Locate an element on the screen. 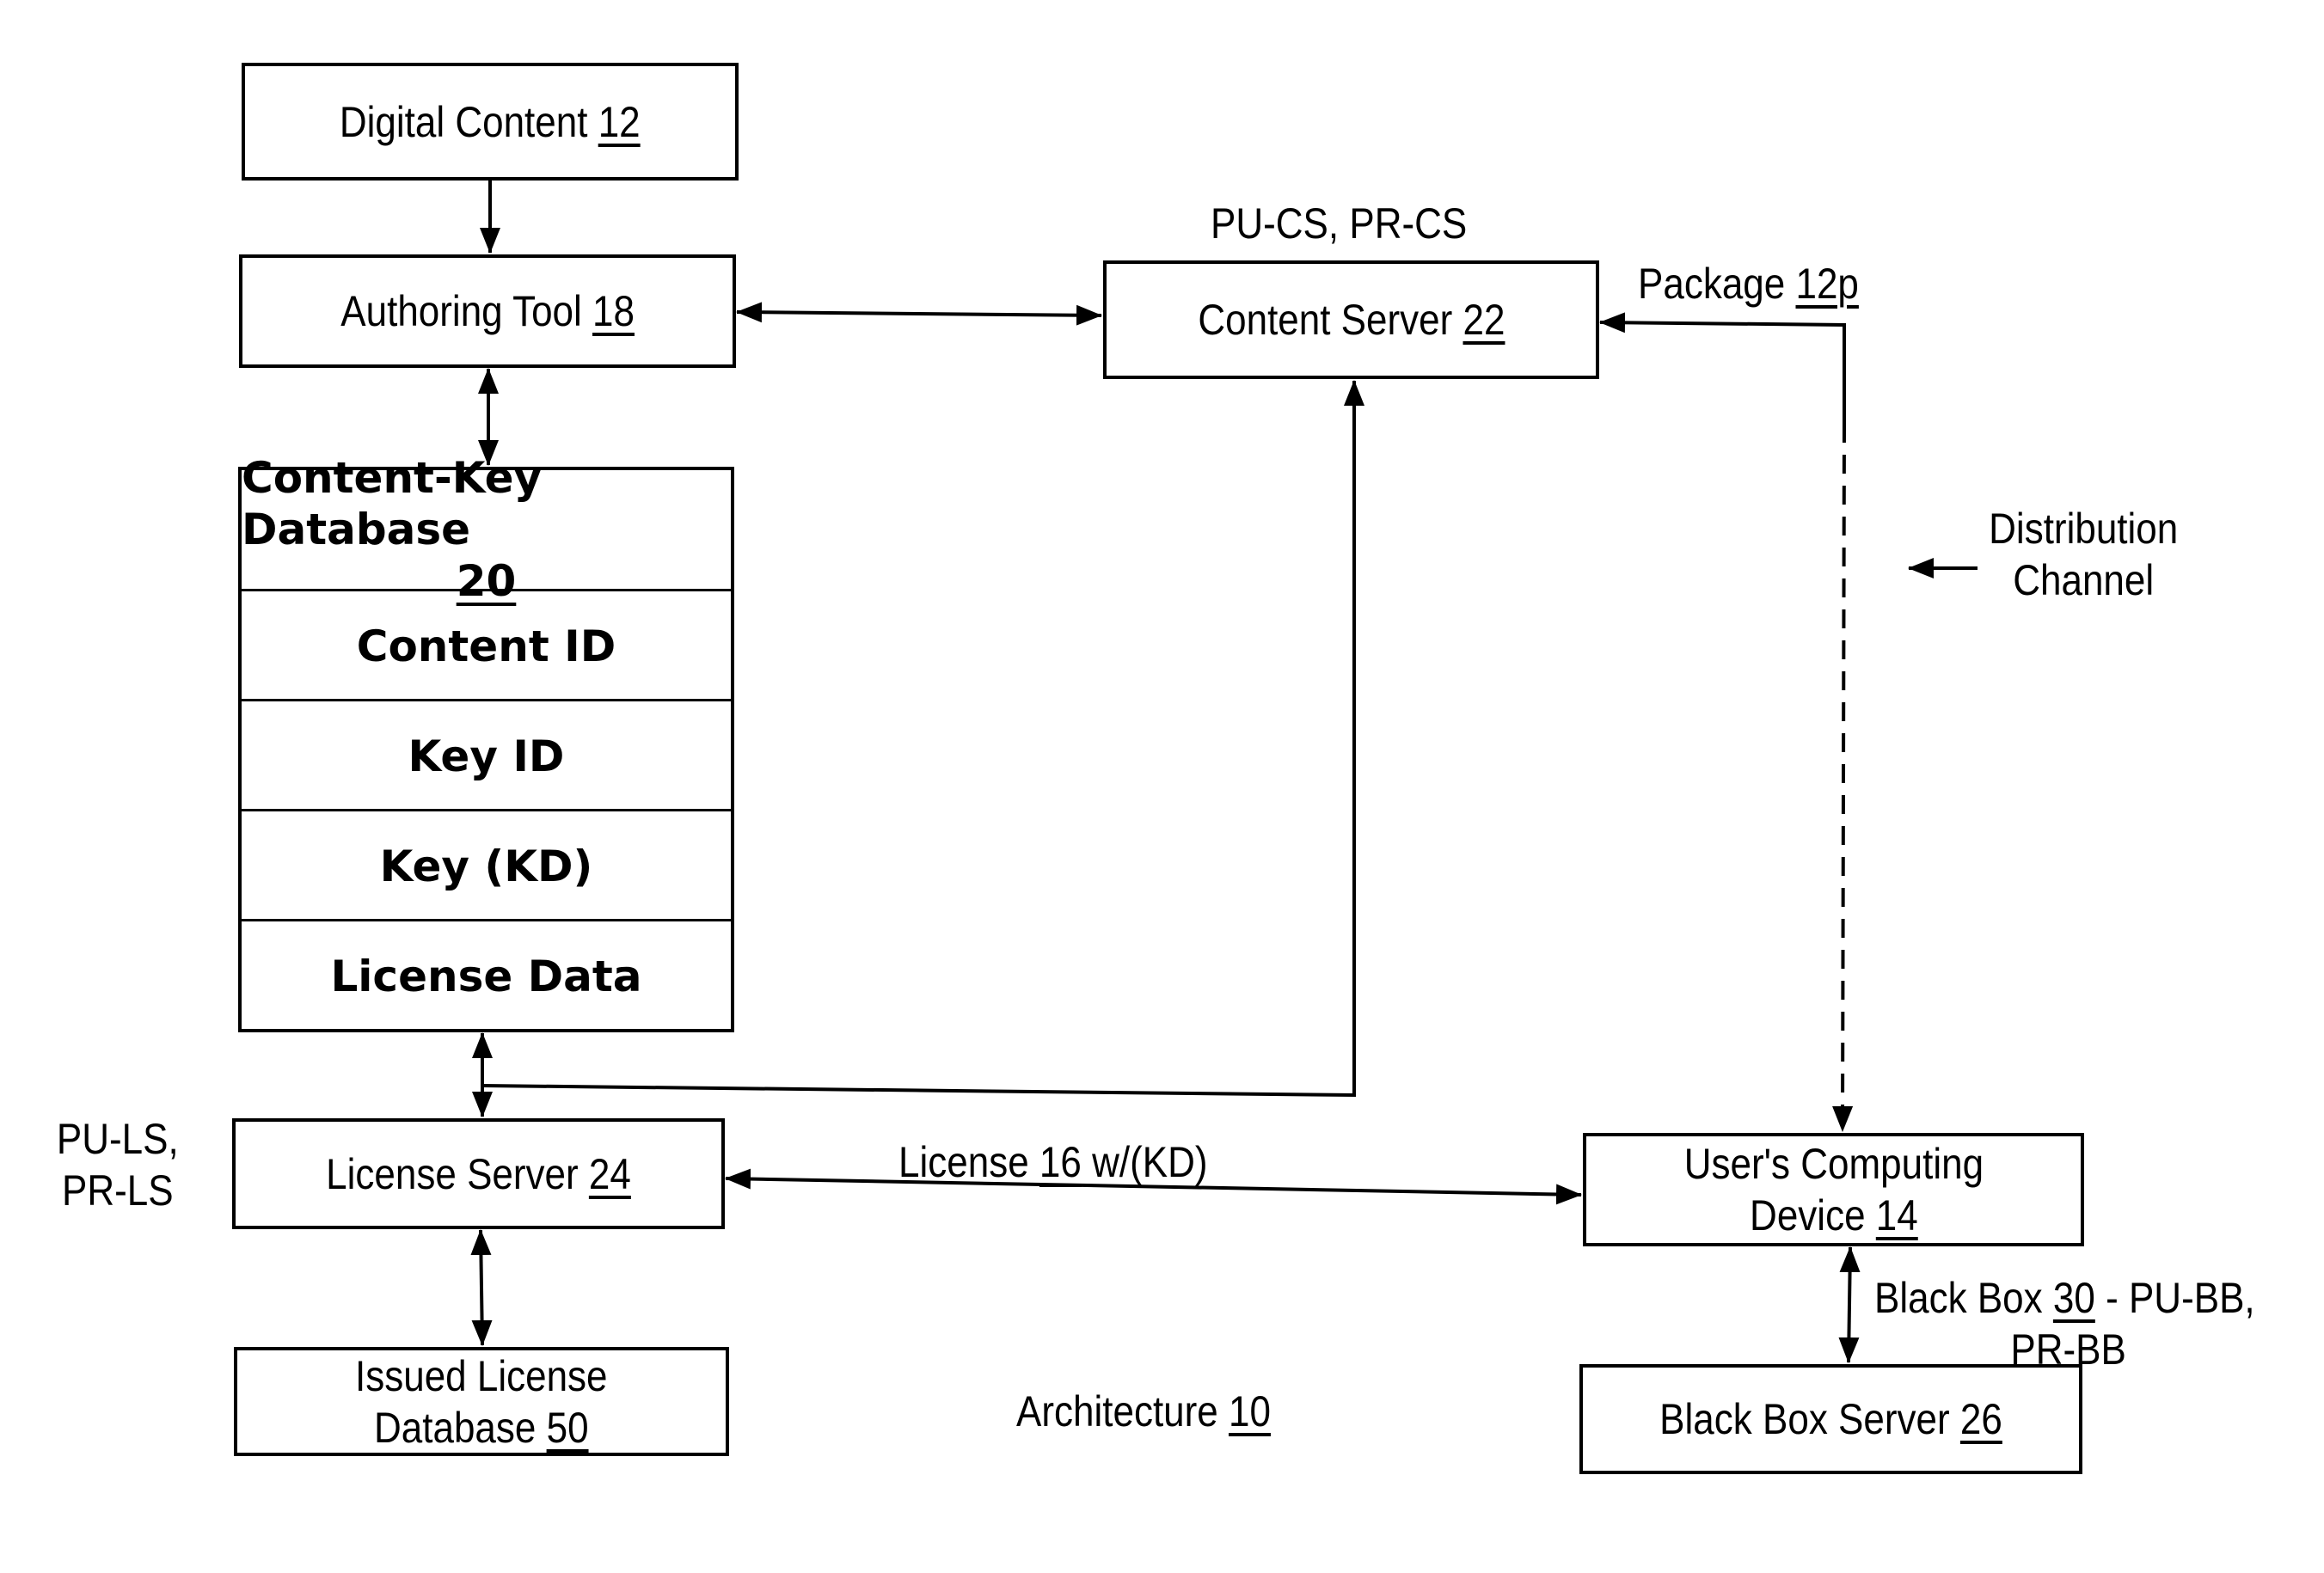 The height and width of the screenshot is (1573, 2324). label-text: Database is located at coordinates (455, 1428).